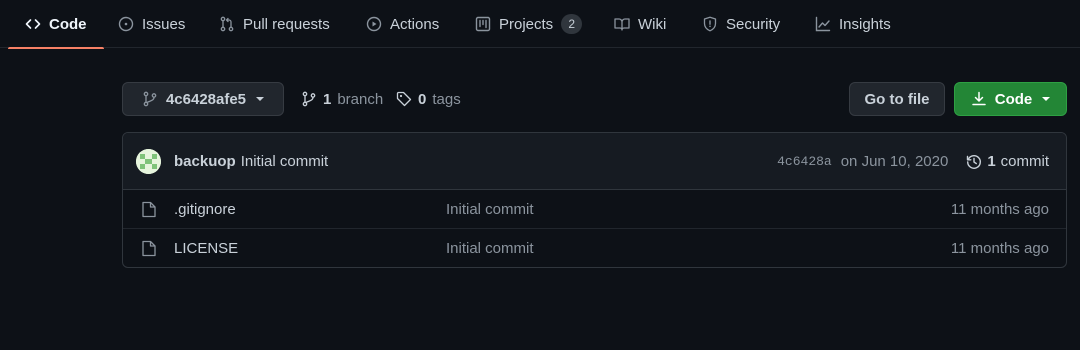 The width and height of the screenshot is (1080, 350). I want to click on projects-counter: 2, so click(572, 24).